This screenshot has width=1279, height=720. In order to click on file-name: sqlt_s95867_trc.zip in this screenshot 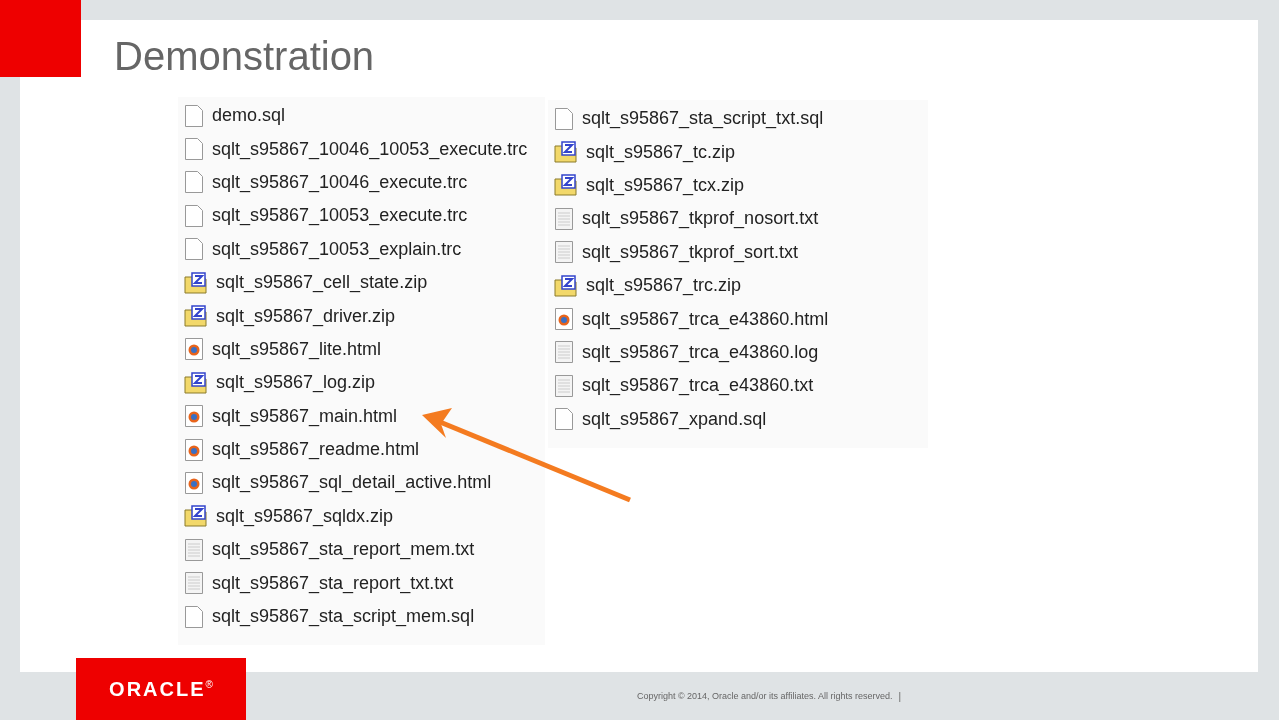, I will do `click(664, 286)`.